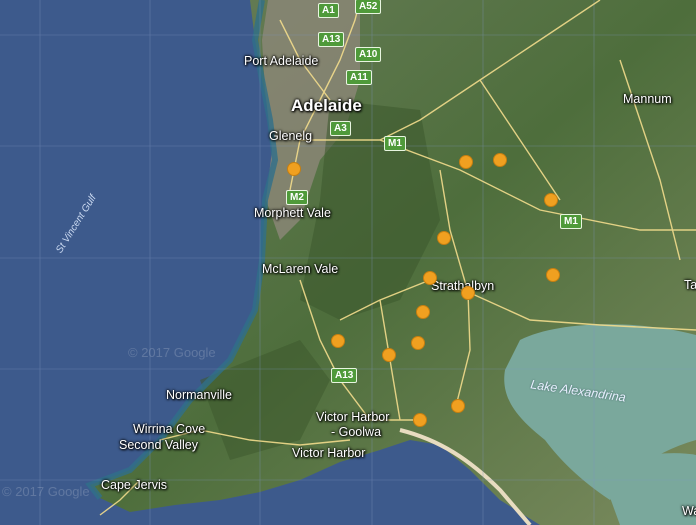 The height and width of the screenshot is (525, 696). I want to click on place-label-edge: Wal, so click(689, 511).